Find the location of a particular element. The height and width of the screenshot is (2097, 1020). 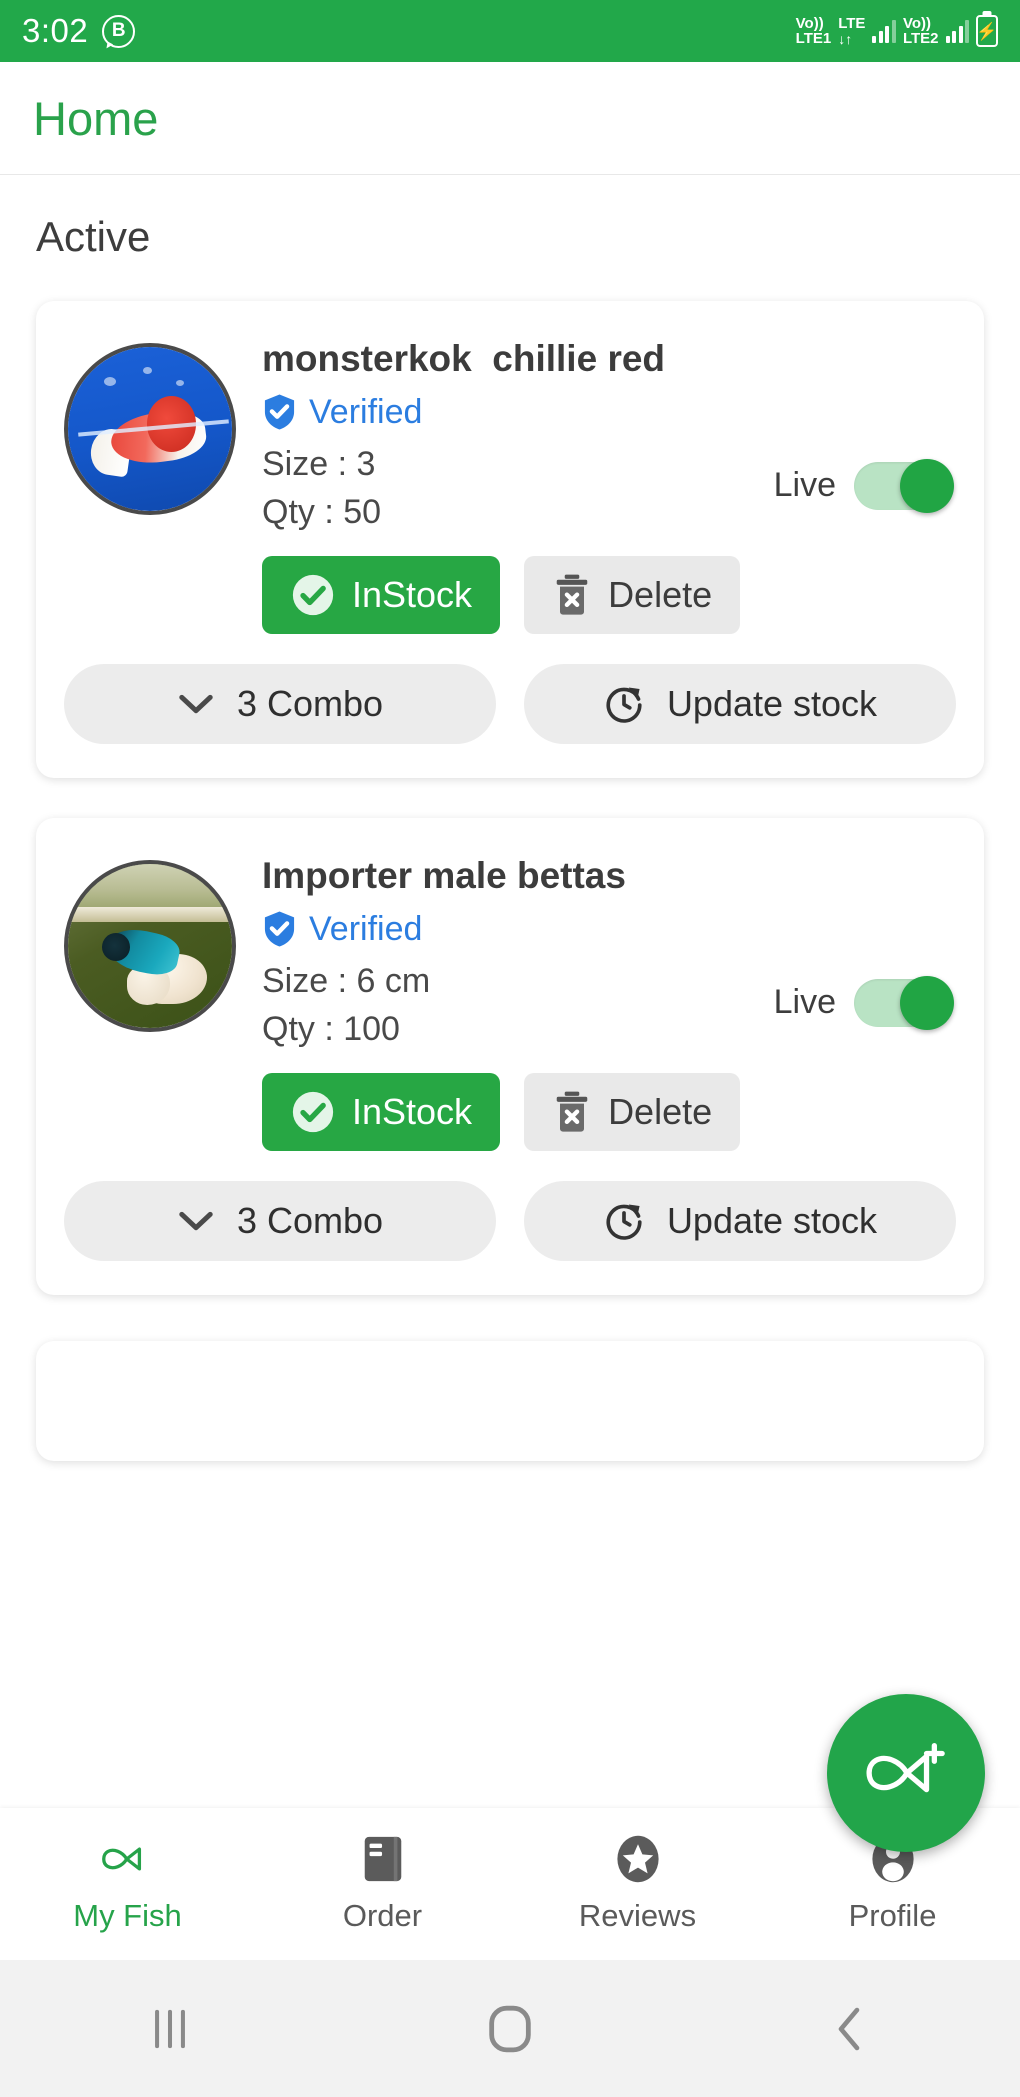

nav-item-my-fish: My Fish is located at coordinates (127, 1884).